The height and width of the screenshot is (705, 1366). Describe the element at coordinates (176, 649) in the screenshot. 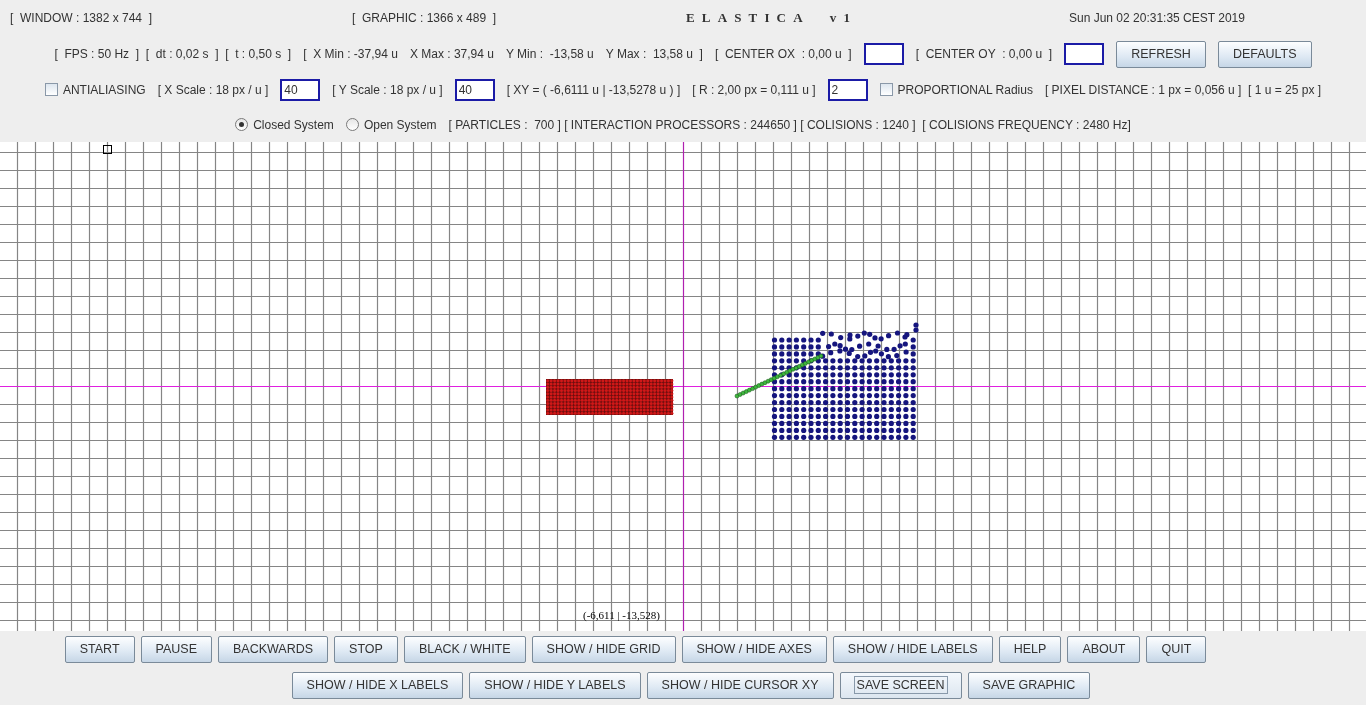

I see `toolbar-button: PAUSE` at that location.